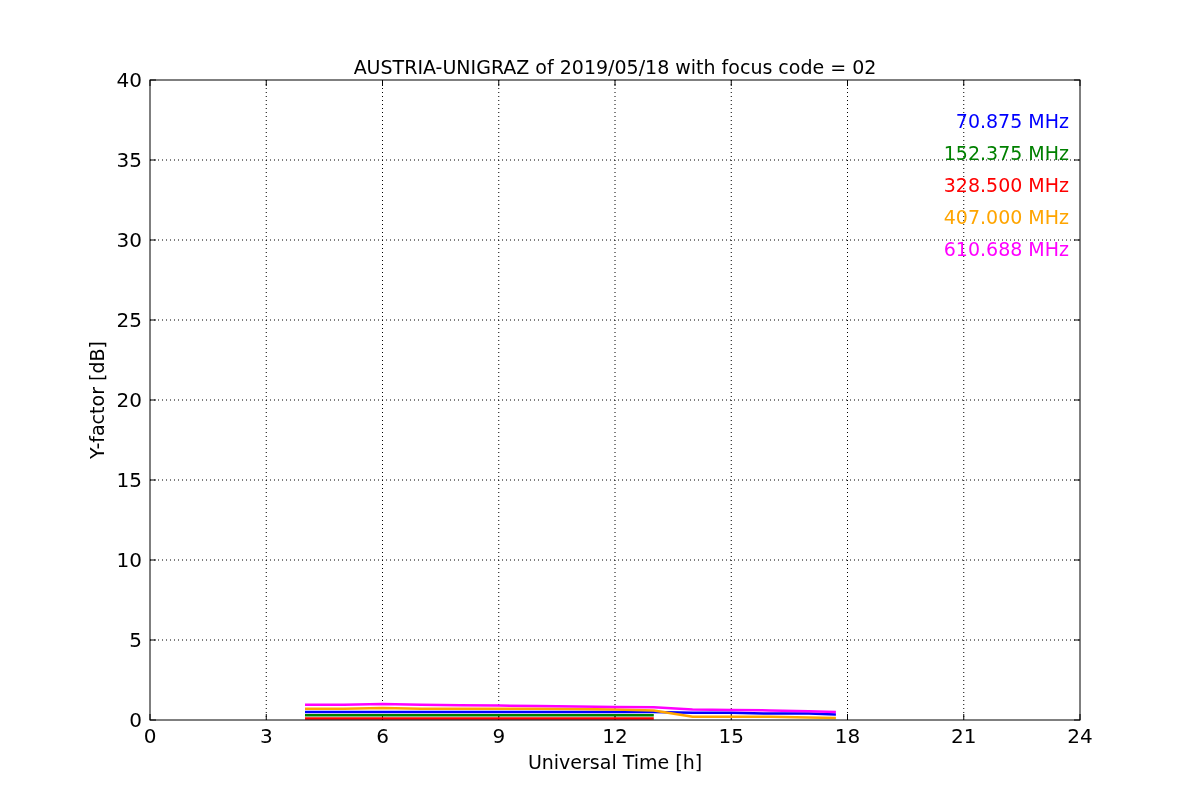 This screenshot has width=1200, height=800. I want to click on legend-label: 407.000 MHz, so click(1006, 217).